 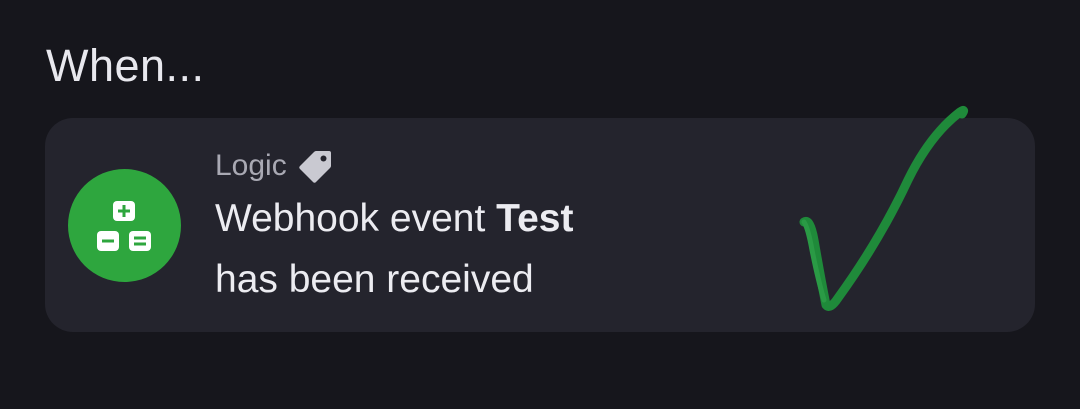 What do you see at coordinates (315, 166) in the screenshot?
I see `tag-icon` at bounding box center [315, 166].